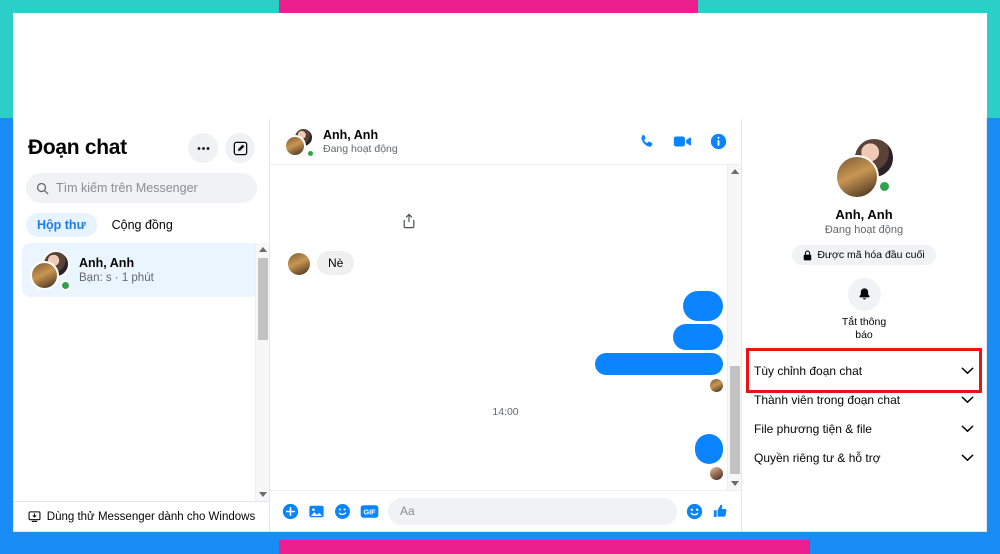  What do you see at coordinates (993, 59) in the screenshot?
I see `frame-right-teal` at bounding box center [993, 59].